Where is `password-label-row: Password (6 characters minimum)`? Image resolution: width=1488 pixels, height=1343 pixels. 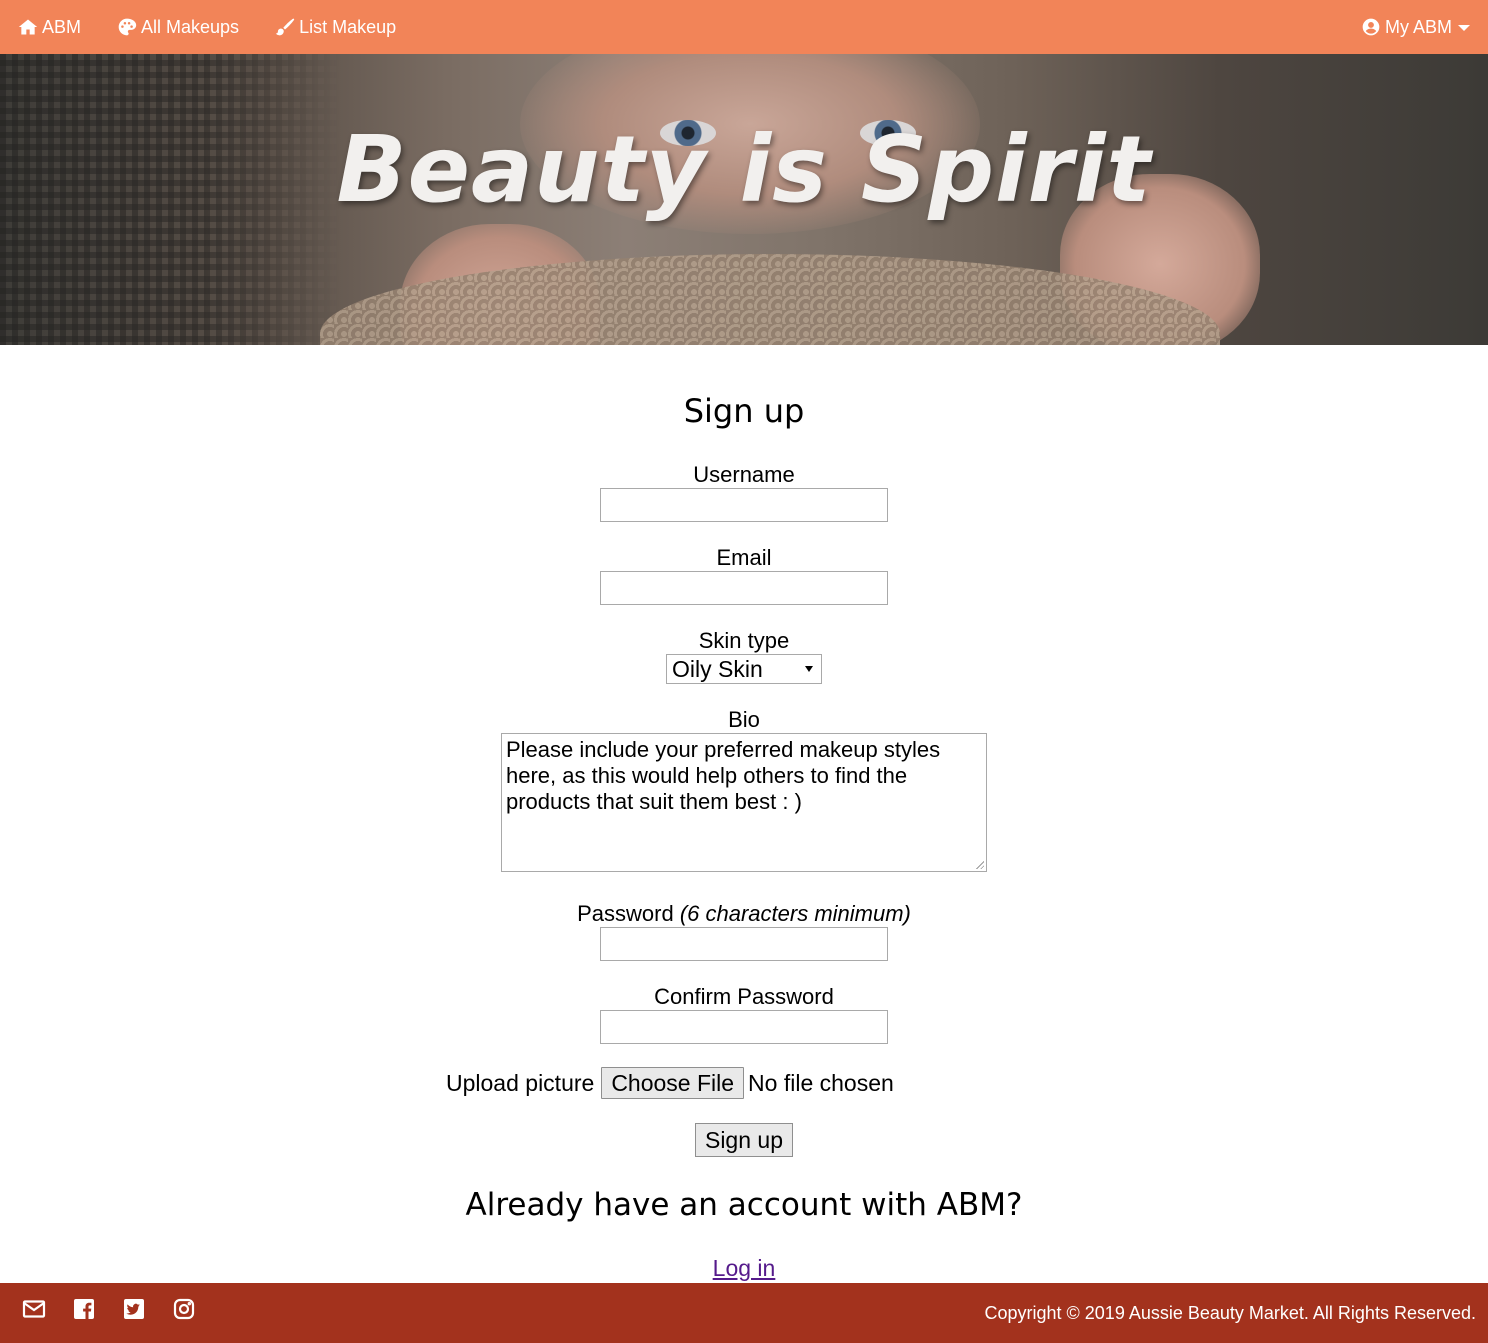
password-label-row: Password (6 characters minimum) is located at coordinates (744, 914).